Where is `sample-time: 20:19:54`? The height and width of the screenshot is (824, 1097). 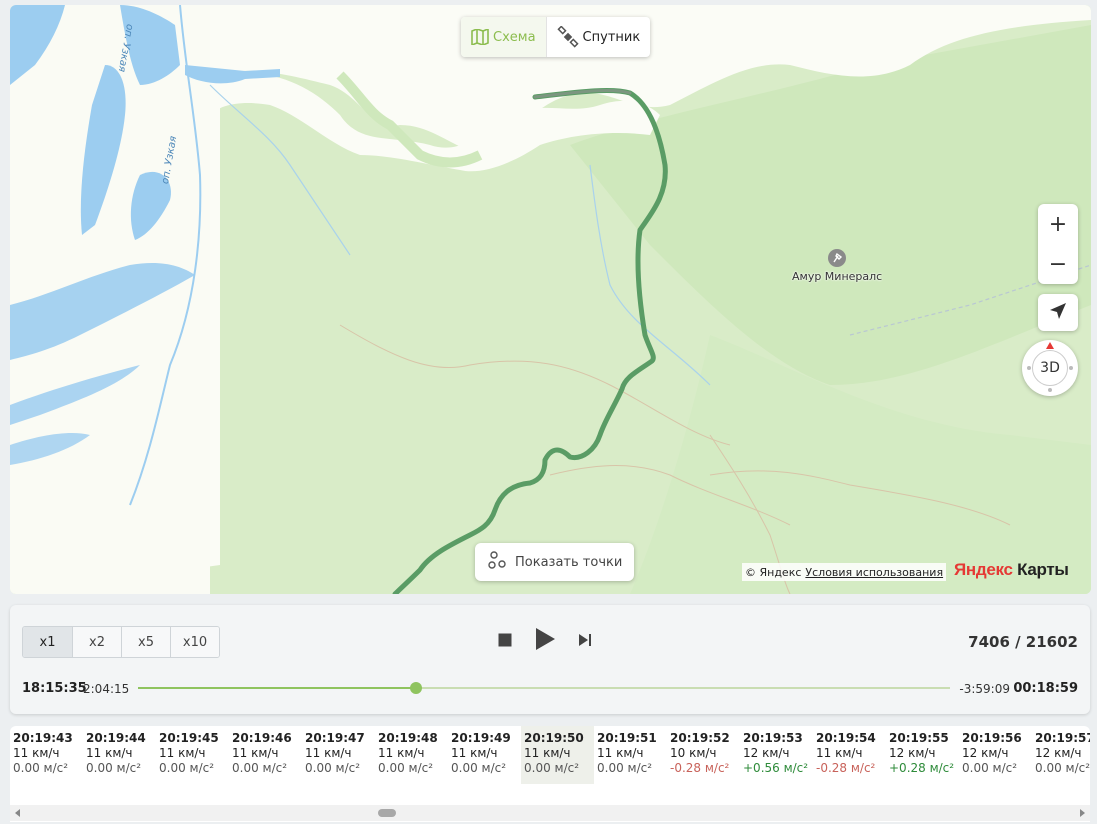
sample-time: 20:19:54 is located at coordinates (846, 738).